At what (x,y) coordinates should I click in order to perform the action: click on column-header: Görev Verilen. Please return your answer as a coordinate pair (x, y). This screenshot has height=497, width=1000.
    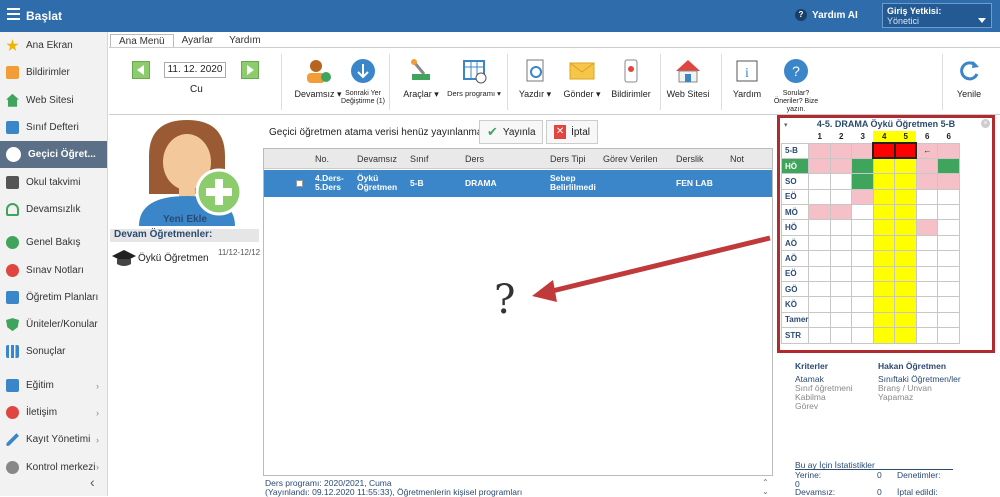
    Looking at the image, I should click on (630, 159).